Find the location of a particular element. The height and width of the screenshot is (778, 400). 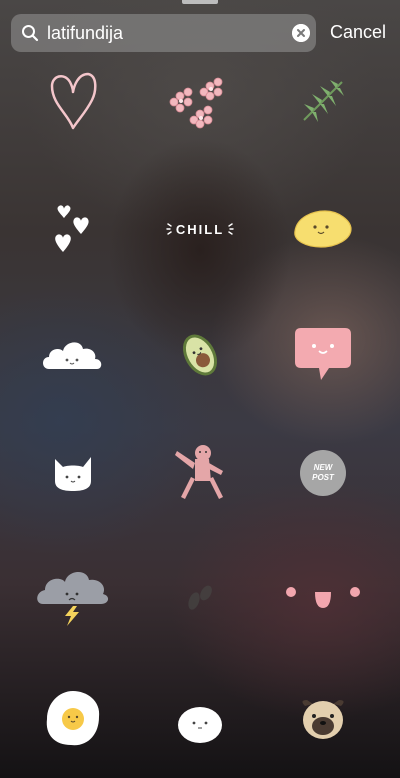

white-hearts-icon is located at coordinates (72, 228).